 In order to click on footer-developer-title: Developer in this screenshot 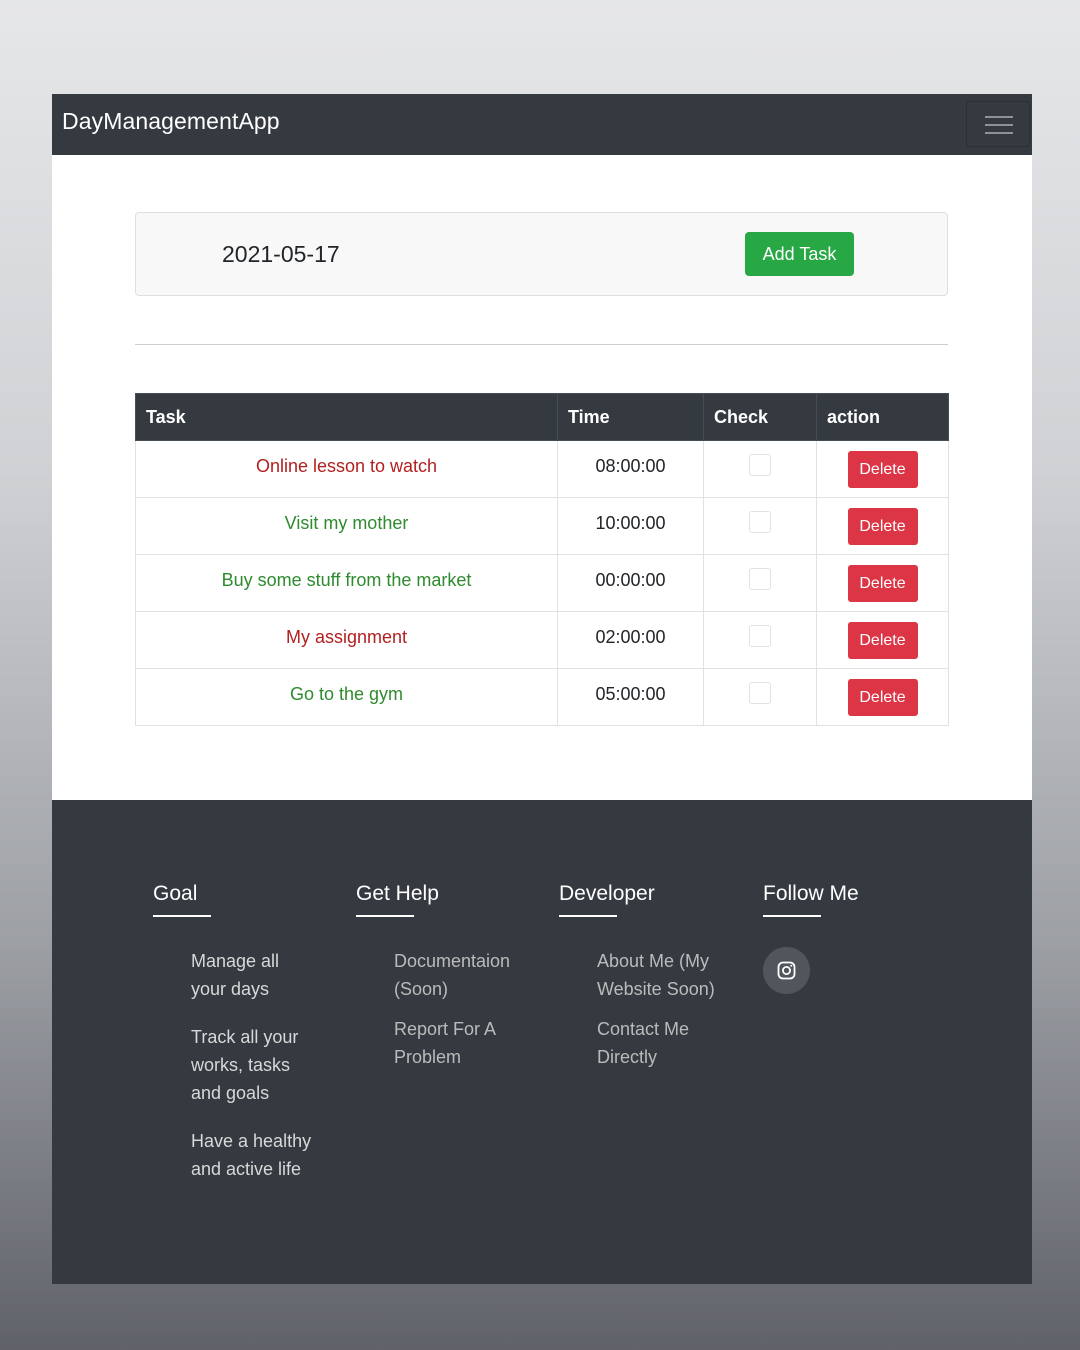, I will do `click(607, 893)`.